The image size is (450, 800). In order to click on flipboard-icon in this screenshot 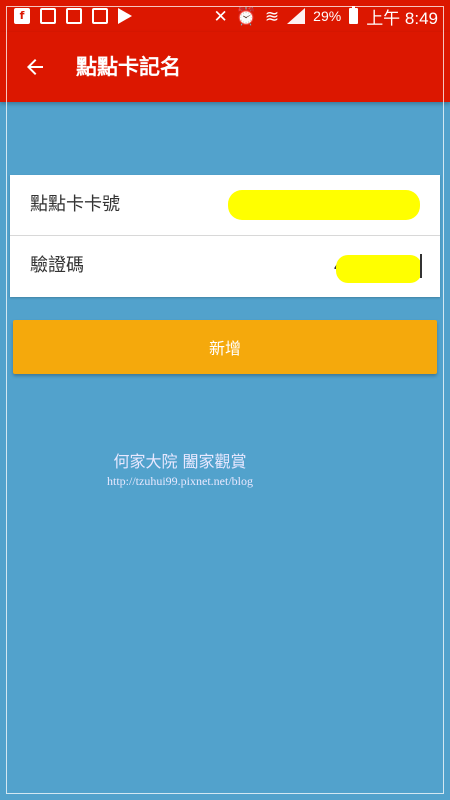, I will do `click(100, 16)`.